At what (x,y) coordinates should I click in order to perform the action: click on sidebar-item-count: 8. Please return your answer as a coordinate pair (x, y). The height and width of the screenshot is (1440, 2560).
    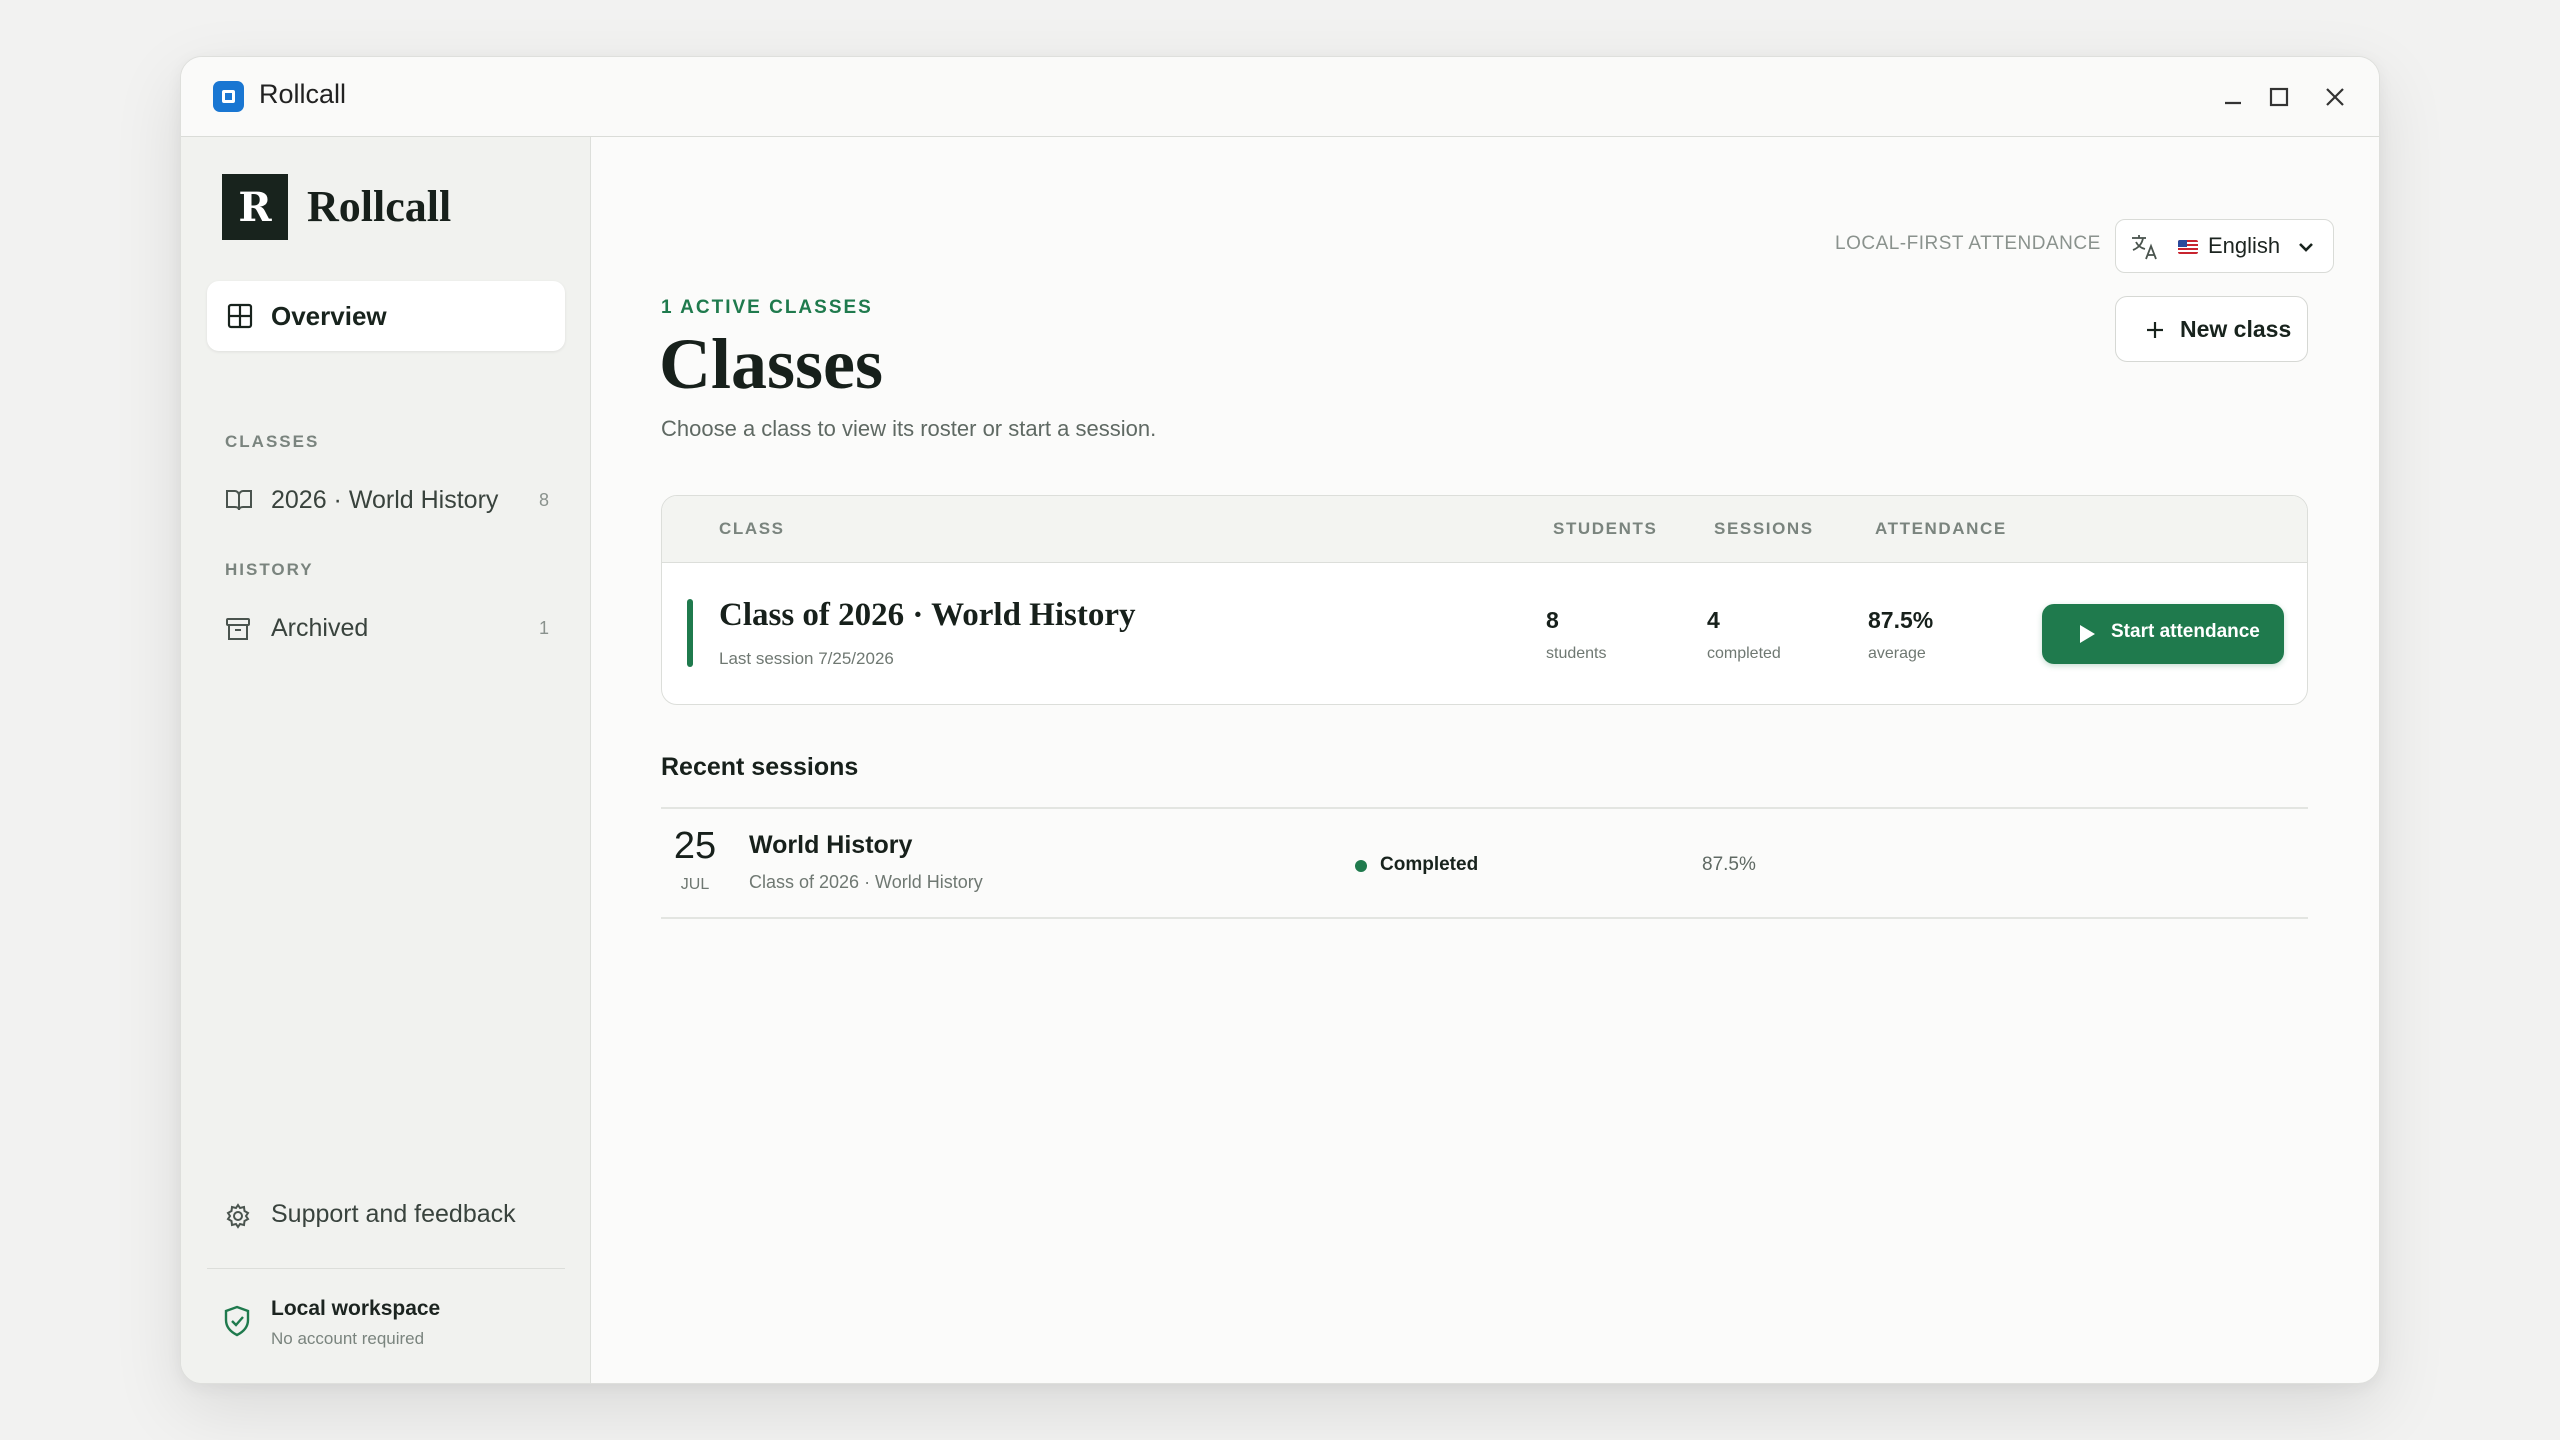
    Looking at the image, I should click on (543, 500).